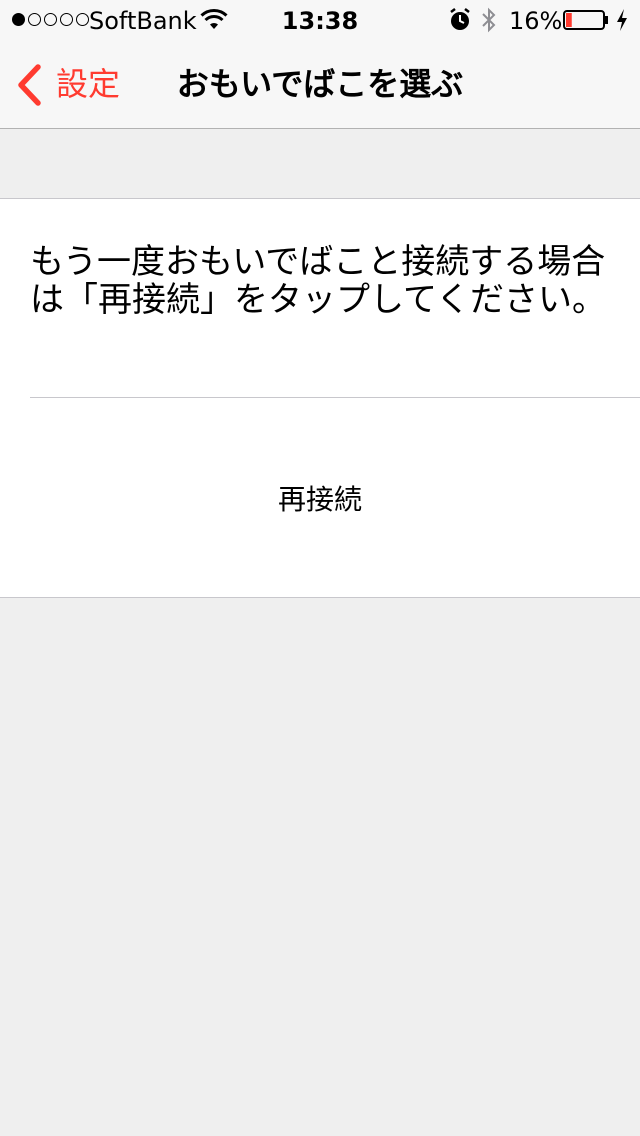 The image size is (640, 1136). Describe the element at coordinates (536, 21) in the screenshot. I see `battery-percent: 16%` at that location.